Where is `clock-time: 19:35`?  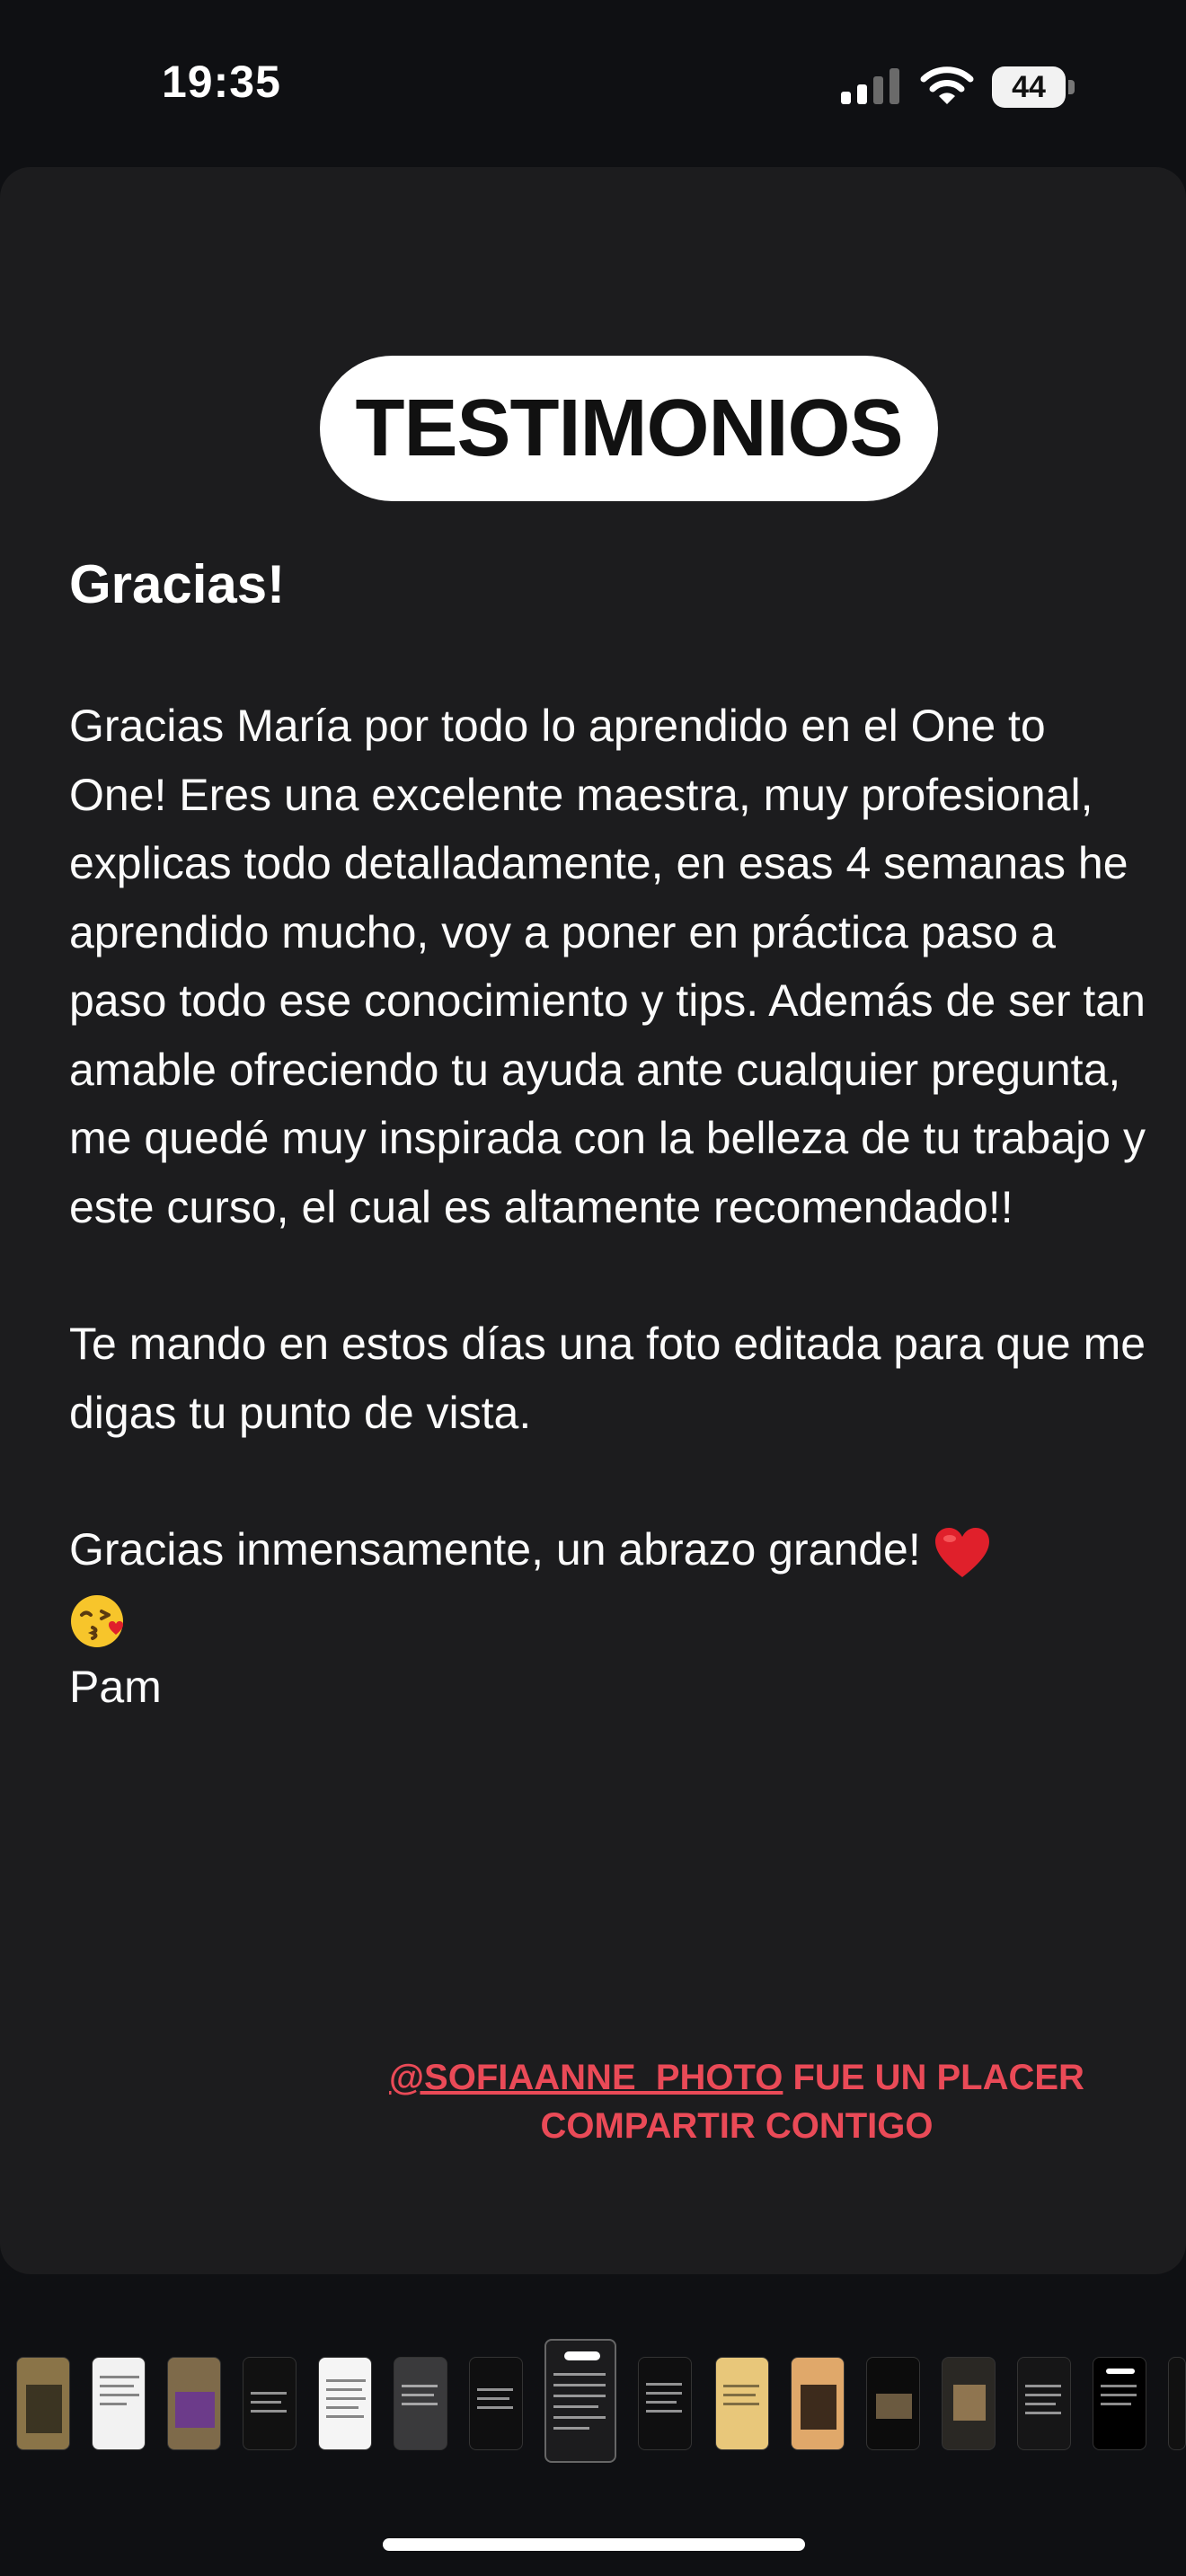 clock-time: 19:35 is located at coordinates (221, 82).